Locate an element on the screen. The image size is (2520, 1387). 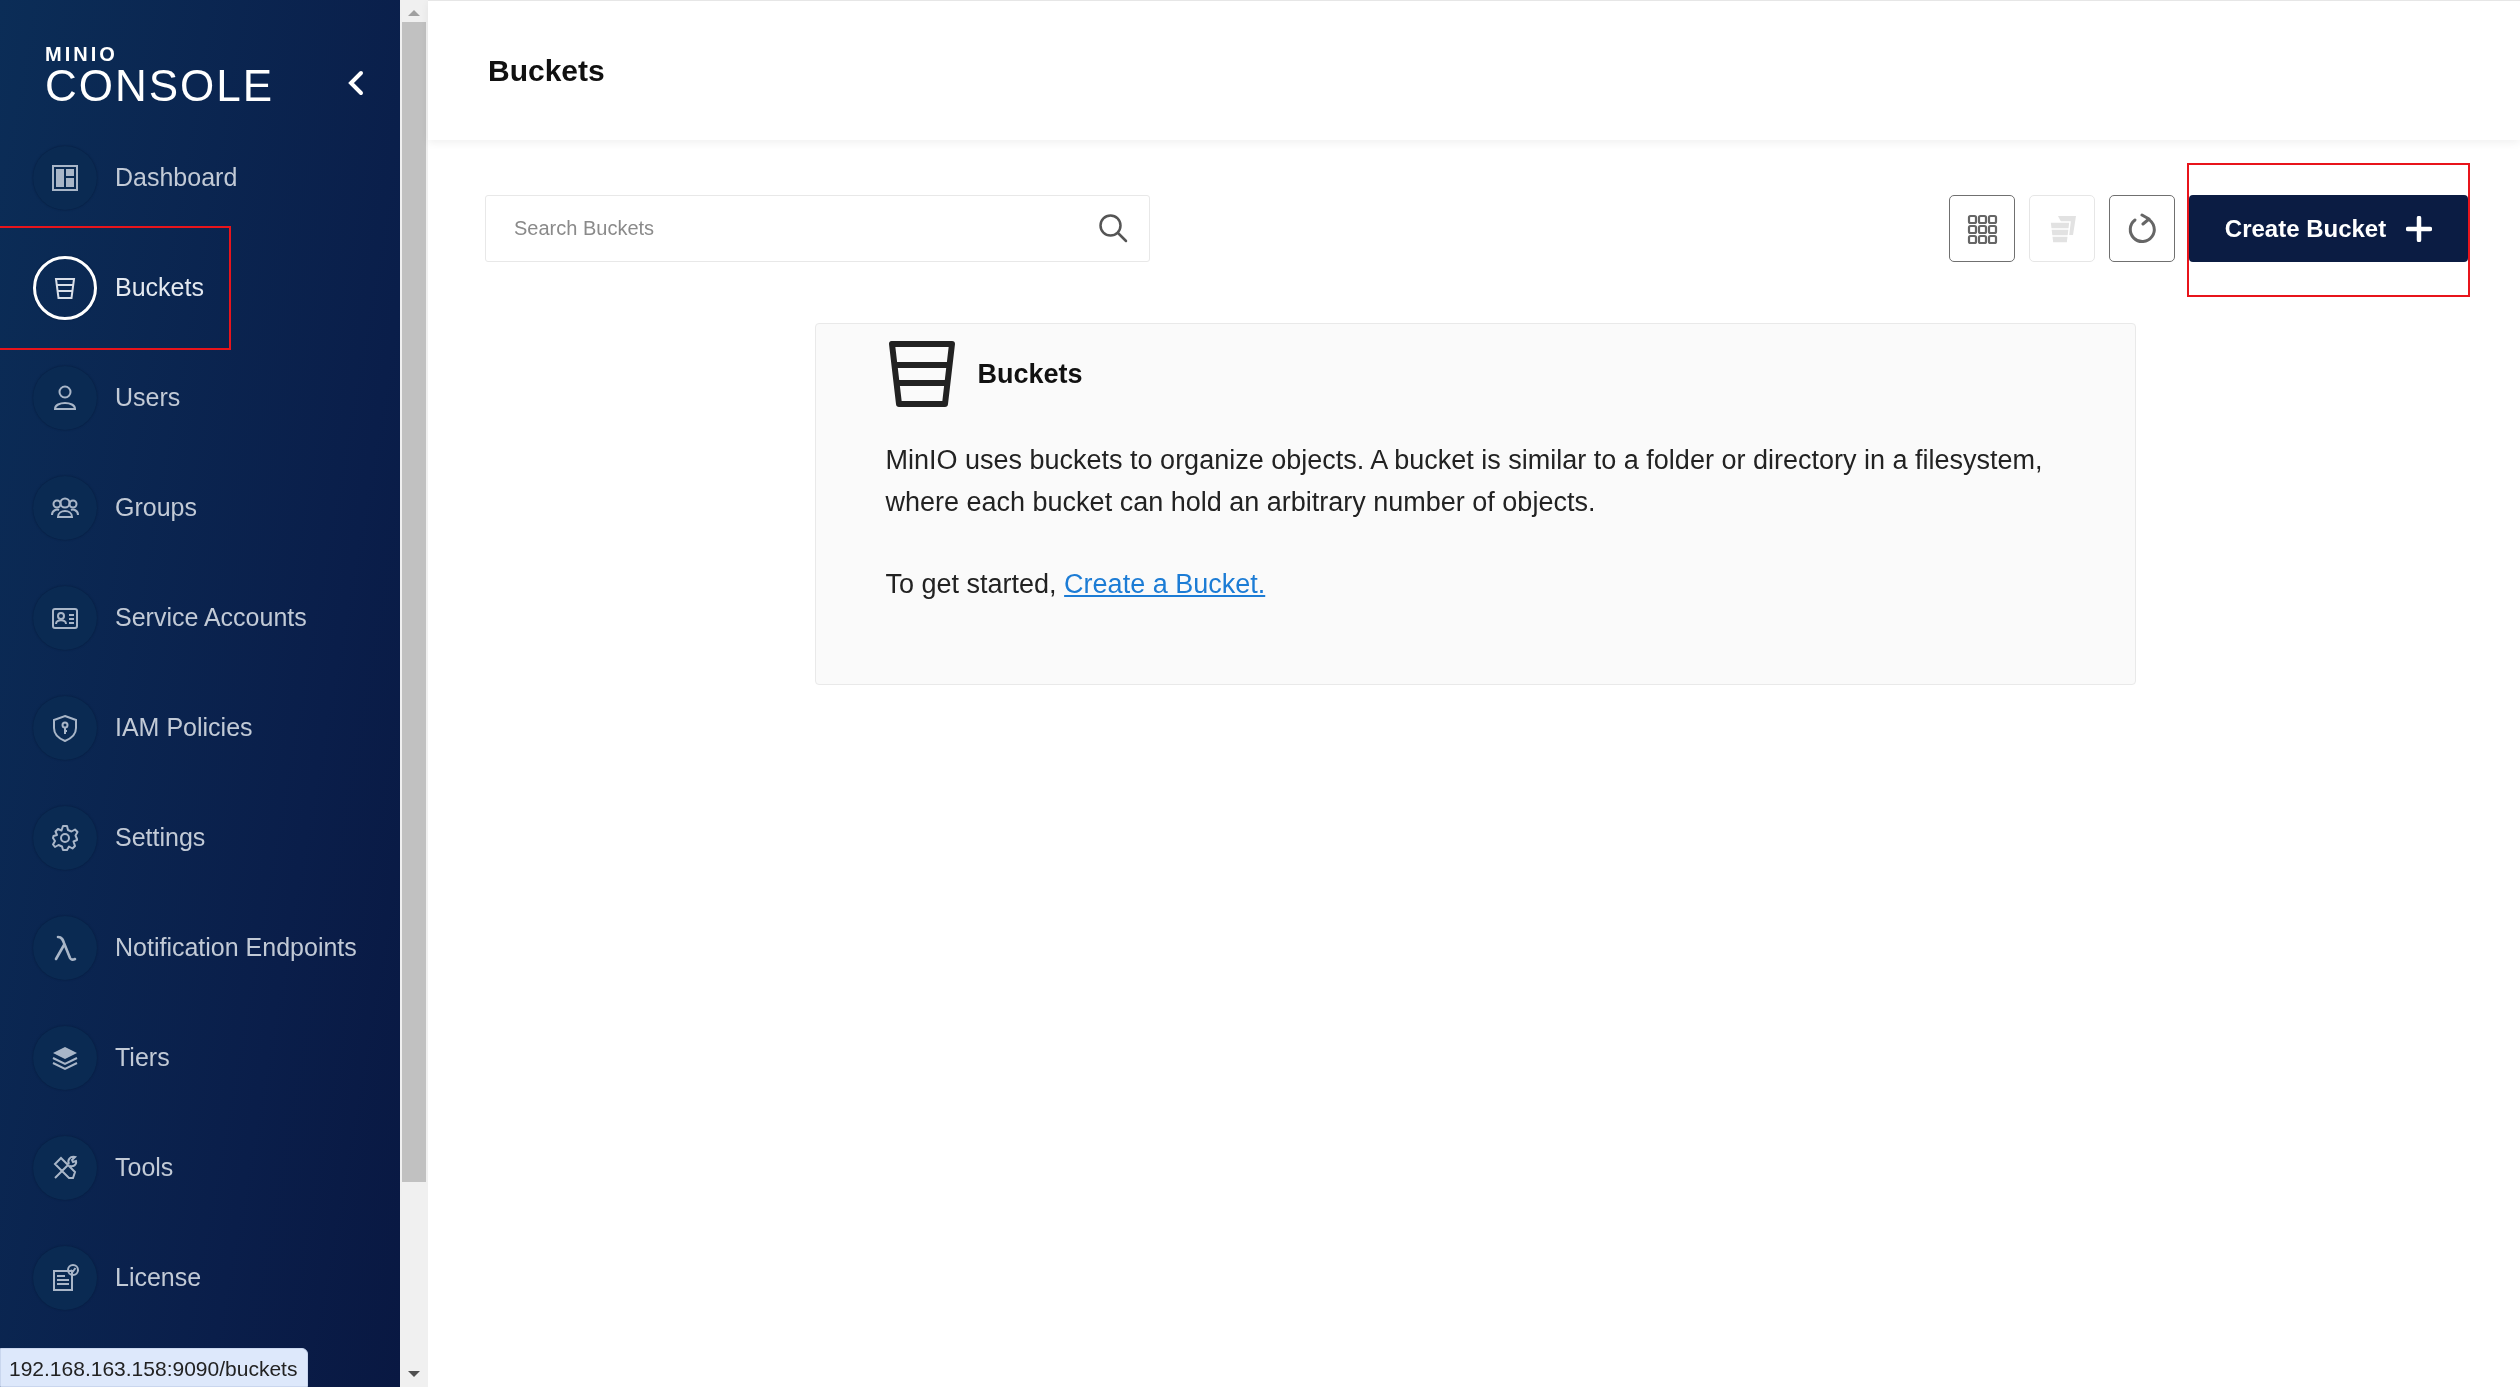
refresh-icon is located at coordinates (2142, 228).